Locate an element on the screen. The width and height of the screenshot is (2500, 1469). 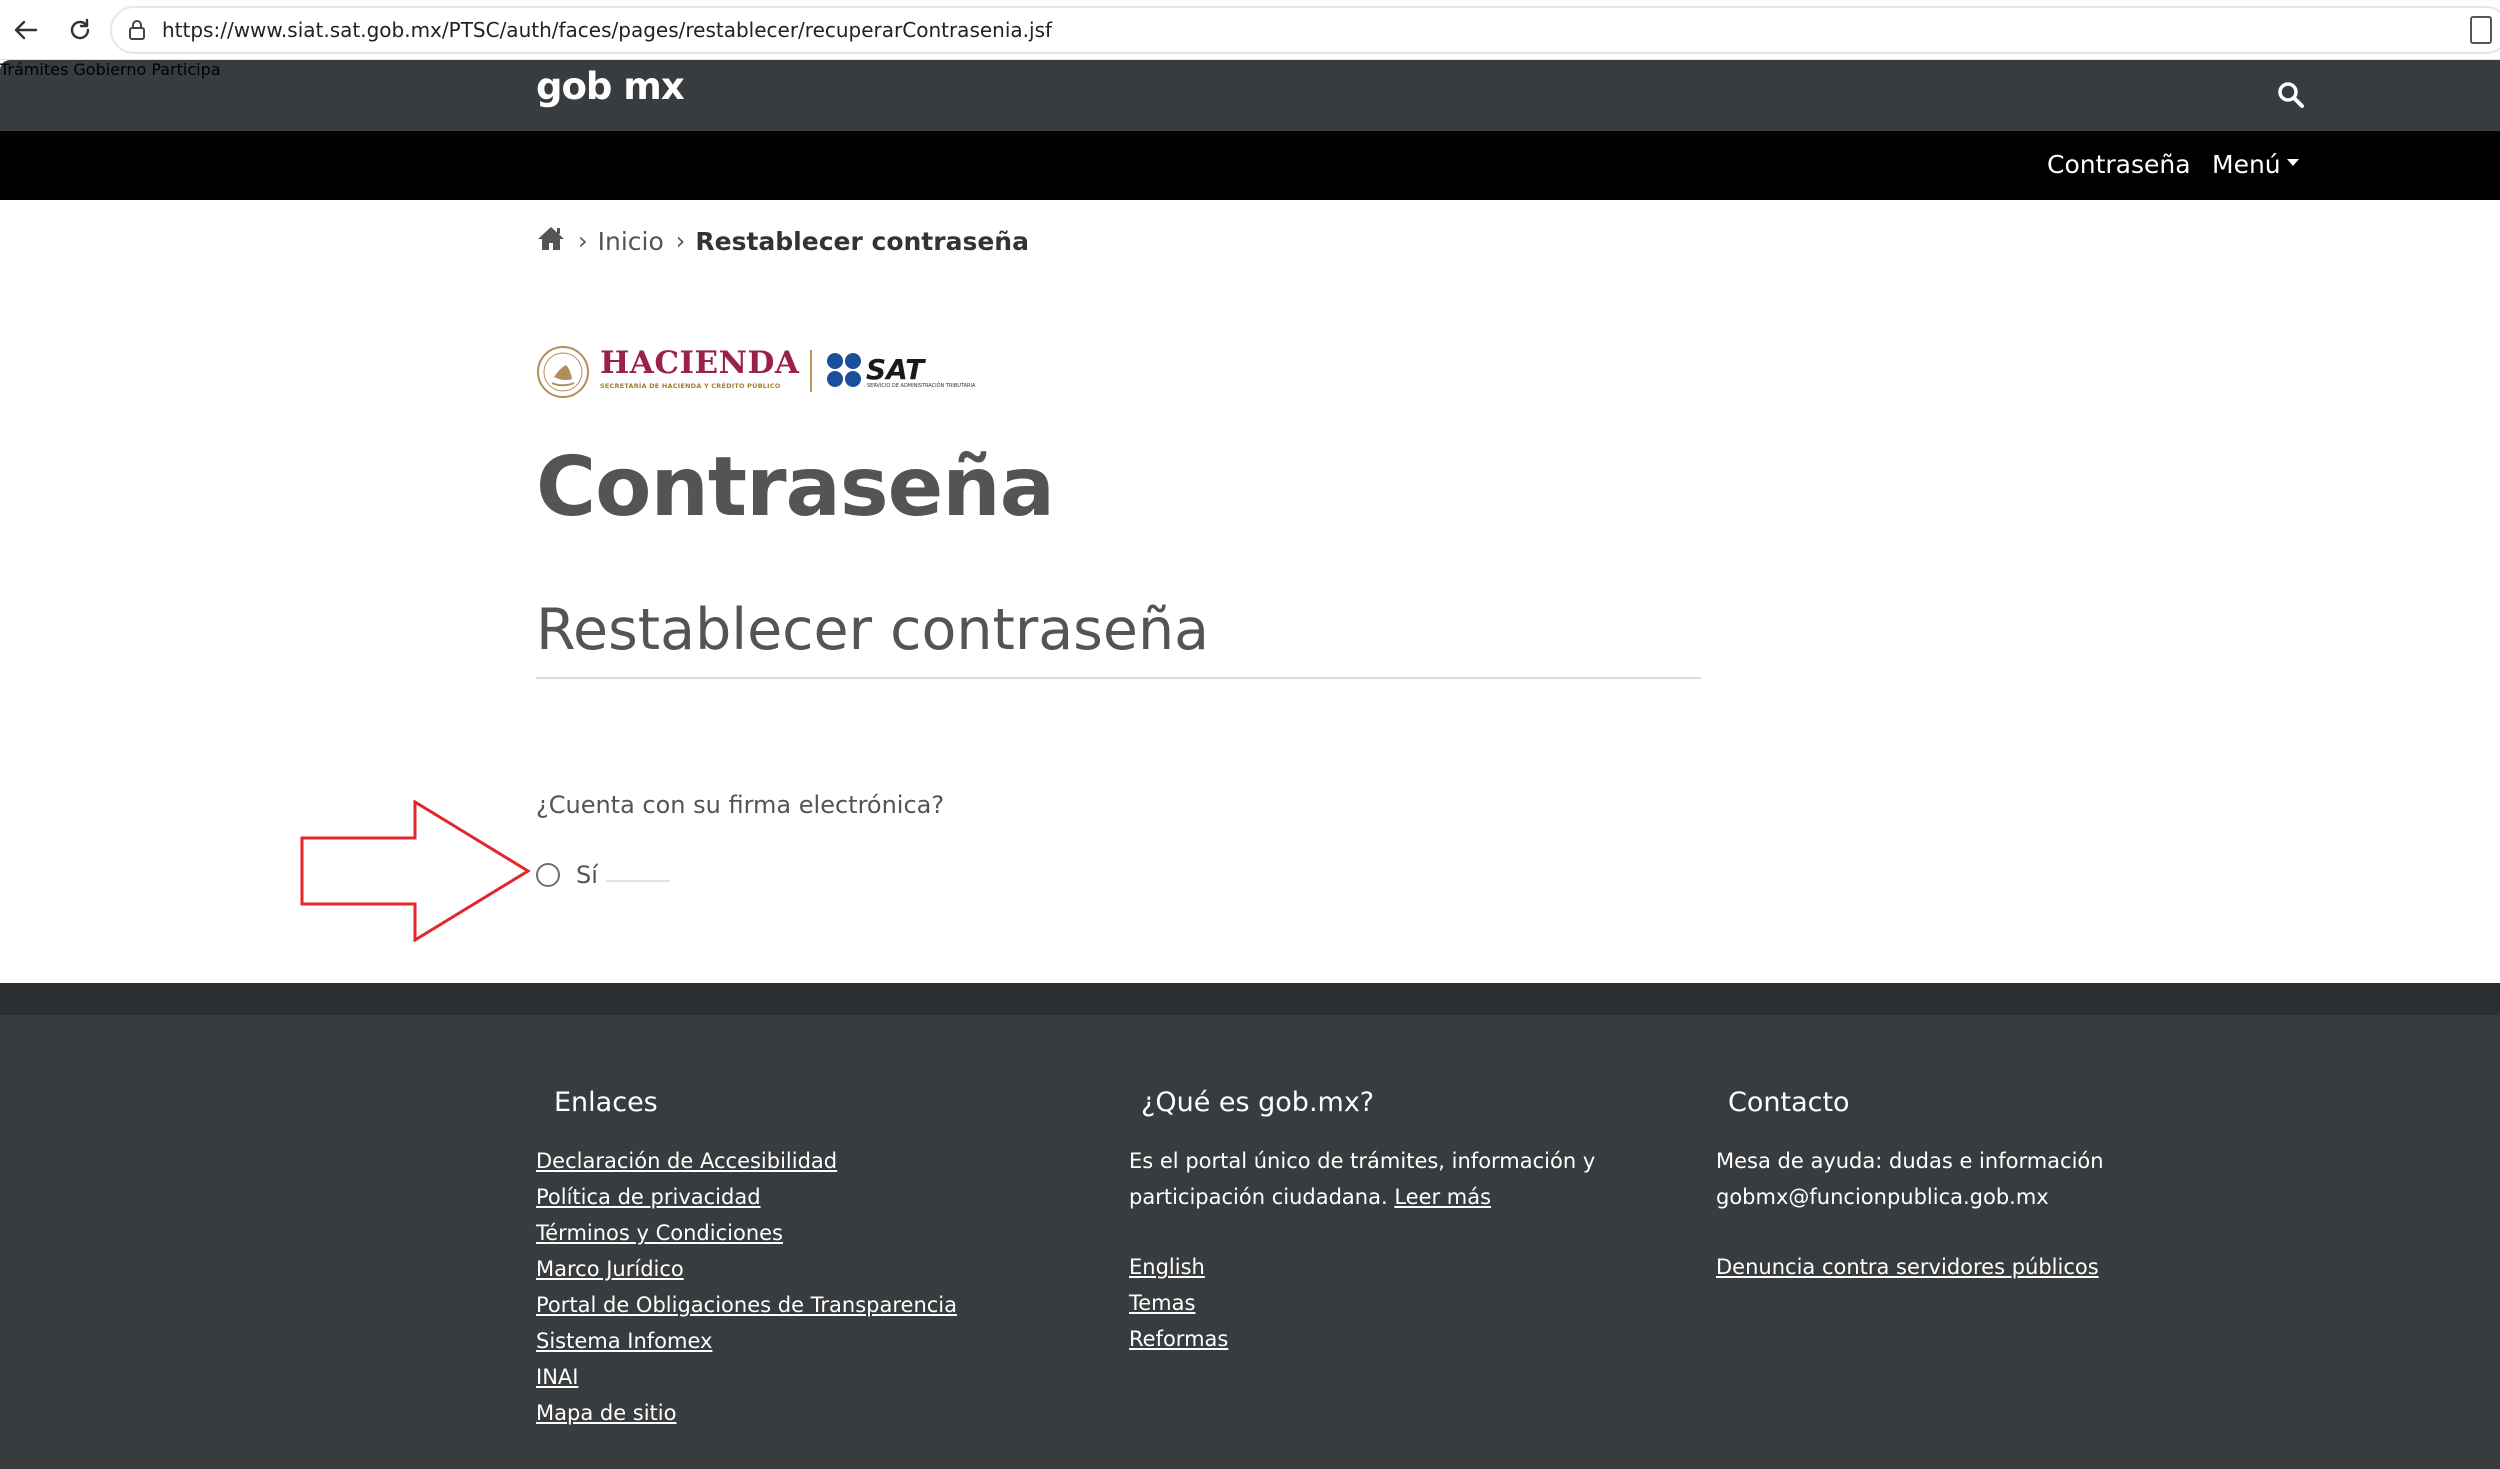
sat-dots-icon is located at coordinates (844, 370).